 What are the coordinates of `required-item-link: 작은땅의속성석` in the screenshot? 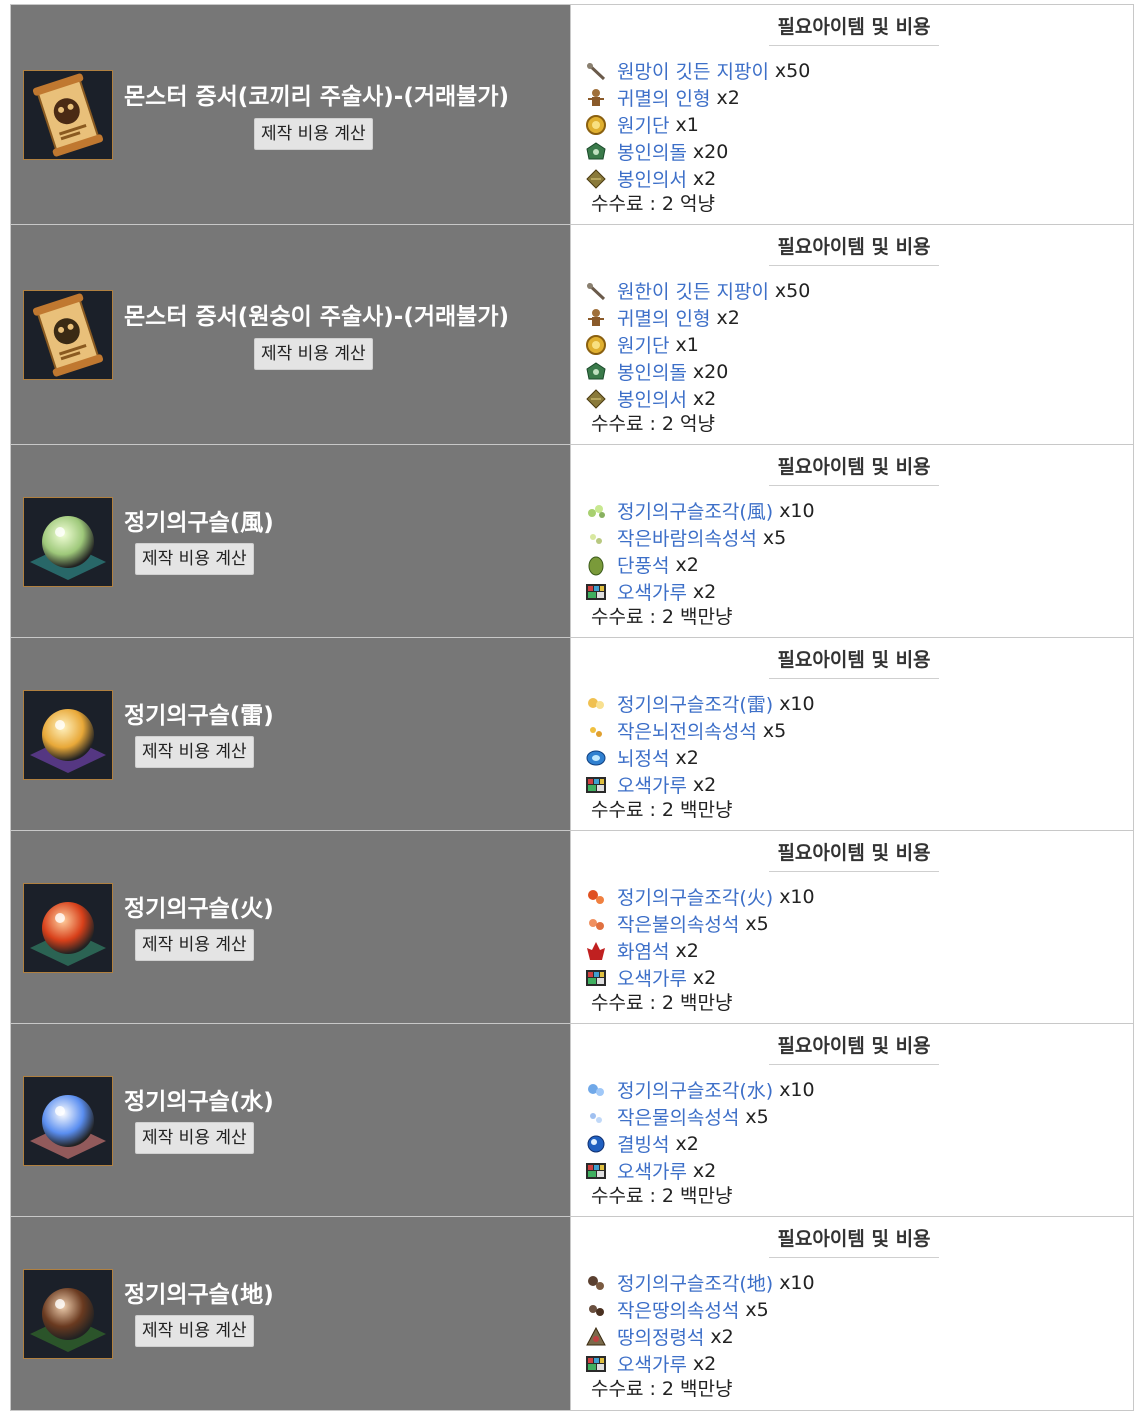 It's located at (678, 1309).